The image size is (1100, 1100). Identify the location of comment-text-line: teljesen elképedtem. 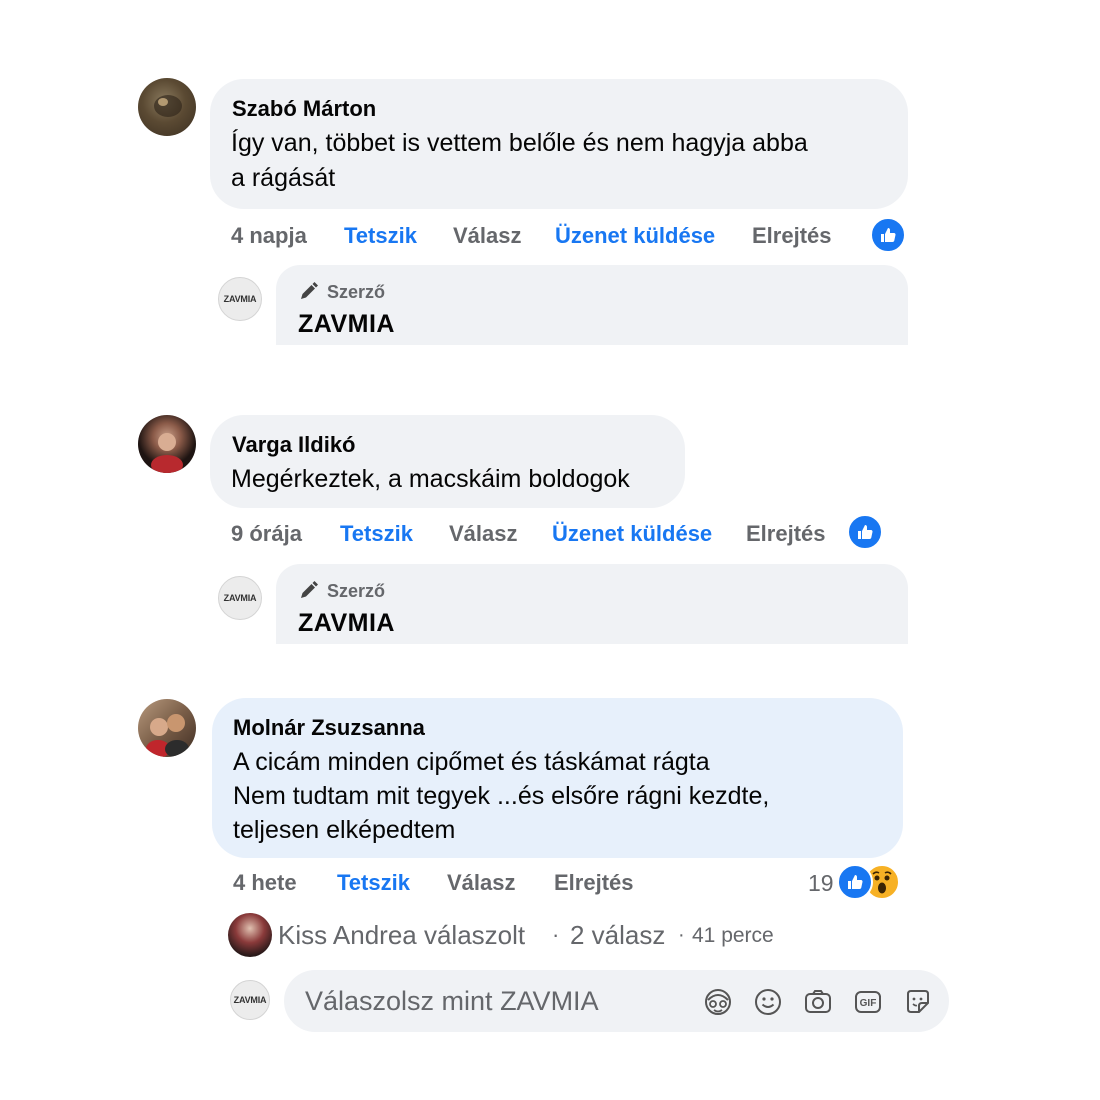
(344, 830).